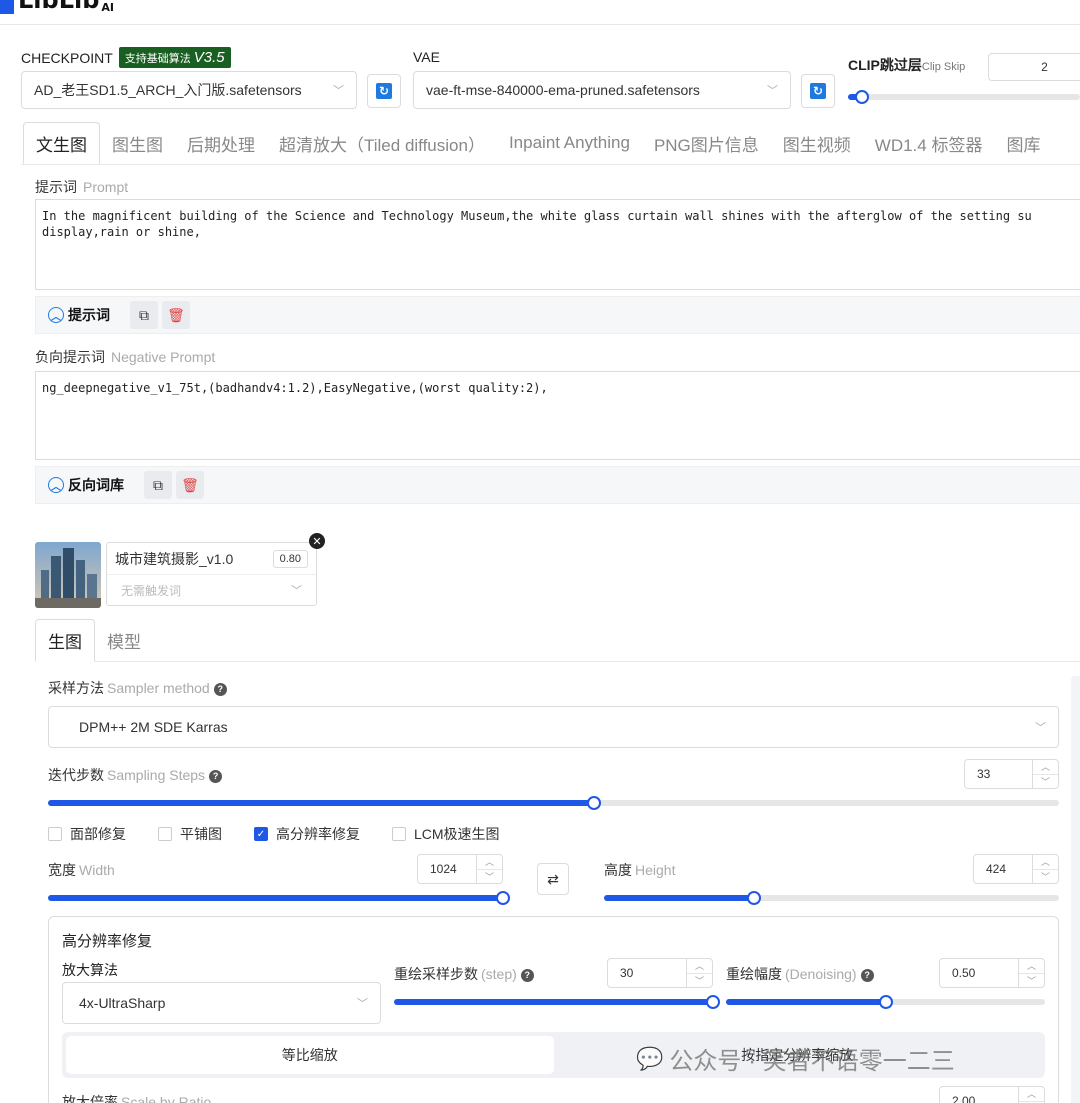 The width and height of the screenshot is (1080, 1103). What do you see at coordinates (317, 541) in the screenshot?
I see `lora-remove-button: ✕` at bounding box center [317, 541].